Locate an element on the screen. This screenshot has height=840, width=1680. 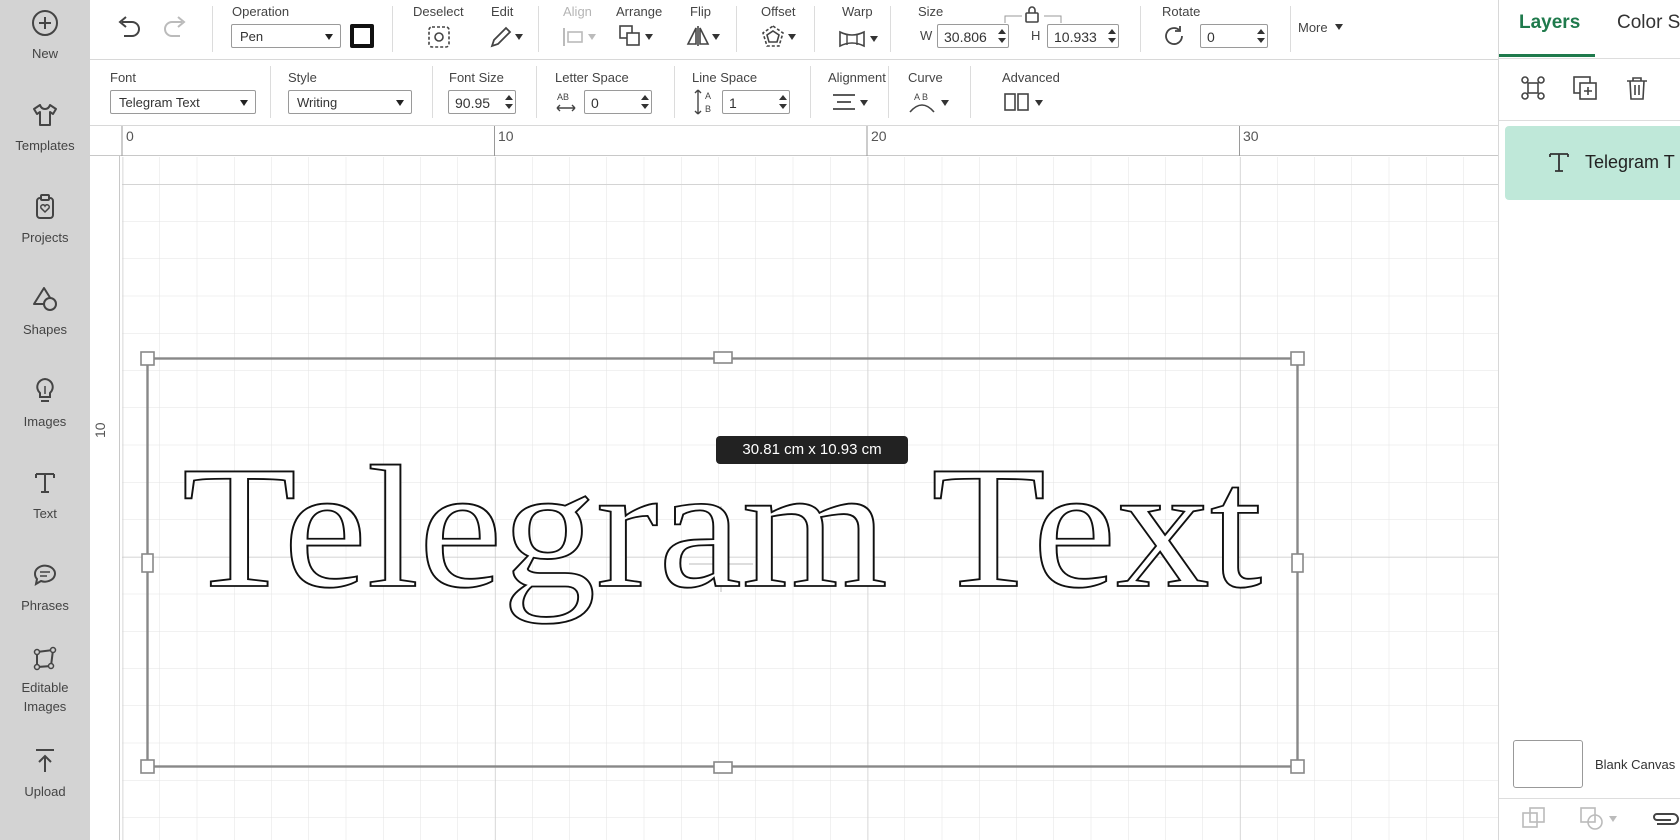
deselect-icon is located at coordinates (439, 37).